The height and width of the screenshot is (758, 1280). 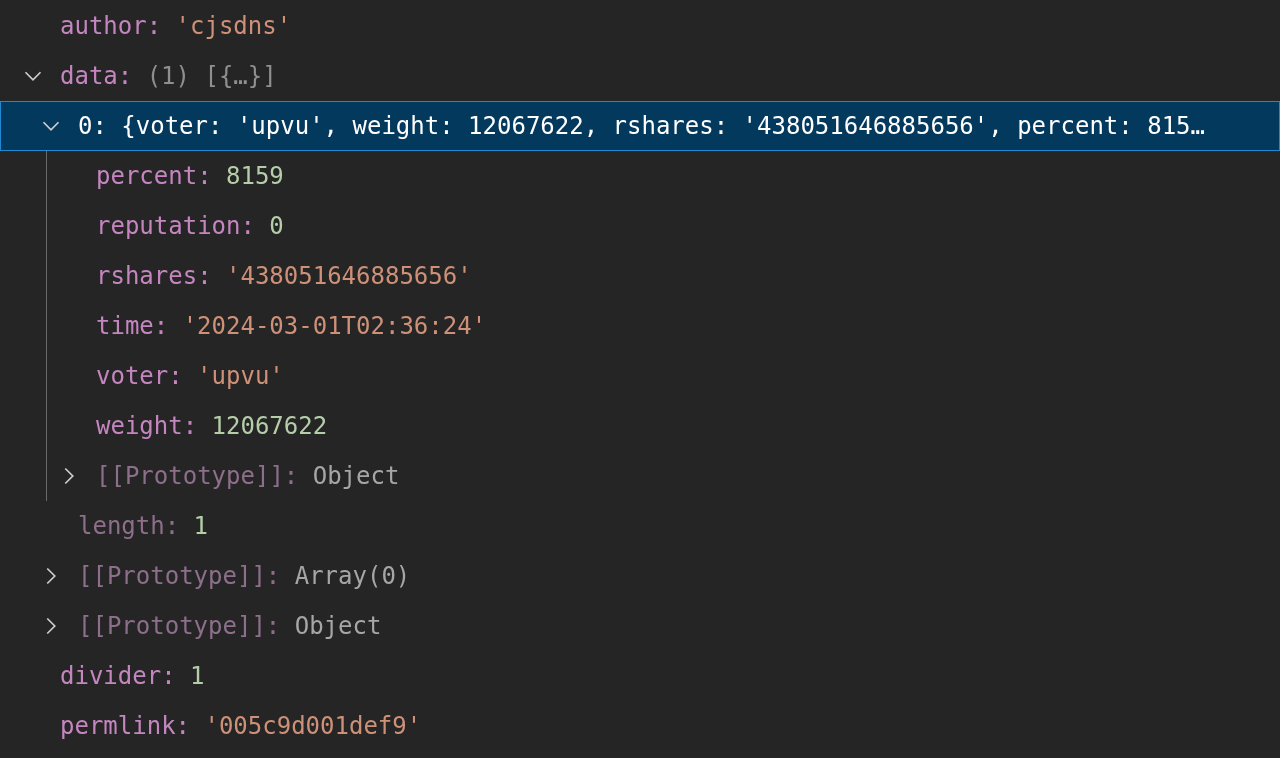 What do you see at coordinates (640, 276) in the screenshot?
I see `variable-row: rshares: '438051646885656'` at bounding box center [640, 276].